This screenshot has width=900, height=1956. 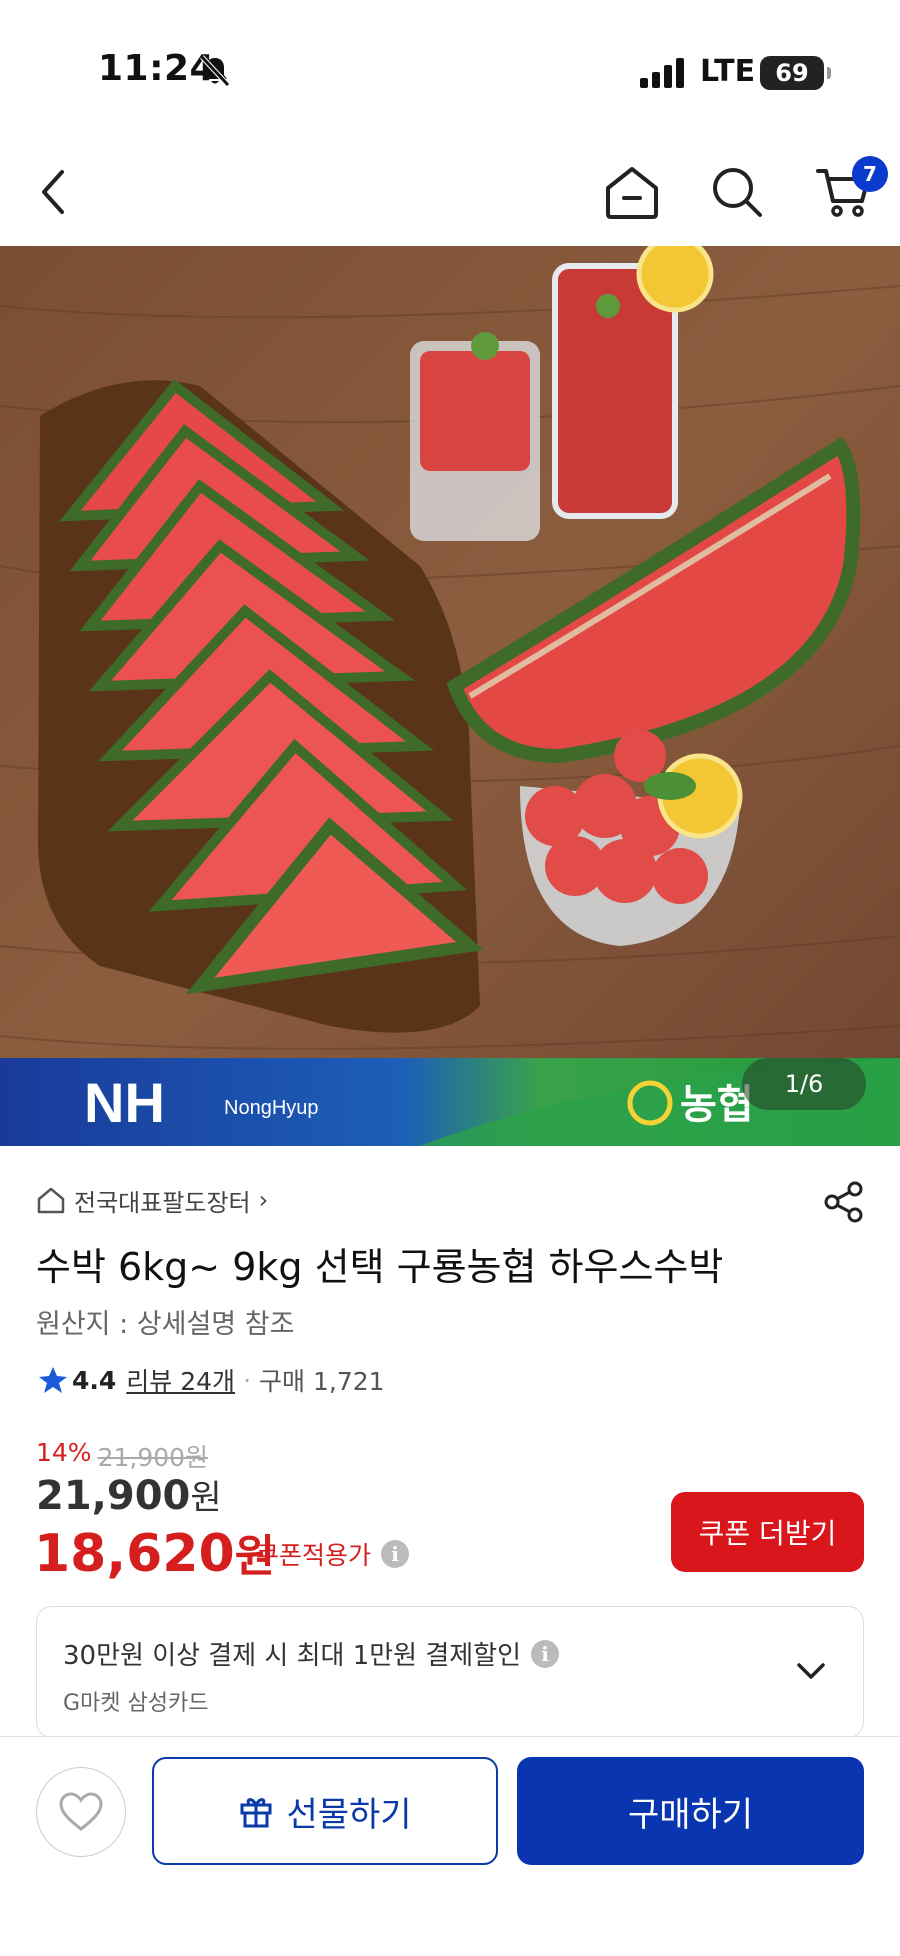 I want to click on home-button, so click(x=632, y=192).